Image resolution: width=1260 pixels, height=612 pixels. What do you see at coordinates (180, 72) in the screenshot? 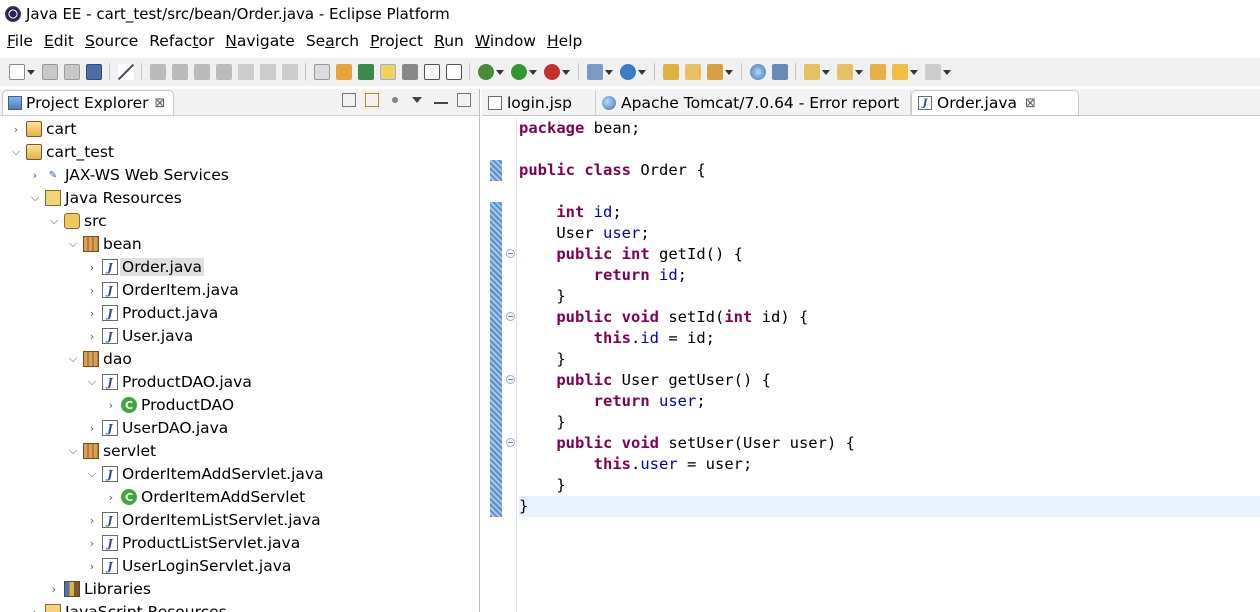
I see `suspend-icon` at bounding box center [180, 72].